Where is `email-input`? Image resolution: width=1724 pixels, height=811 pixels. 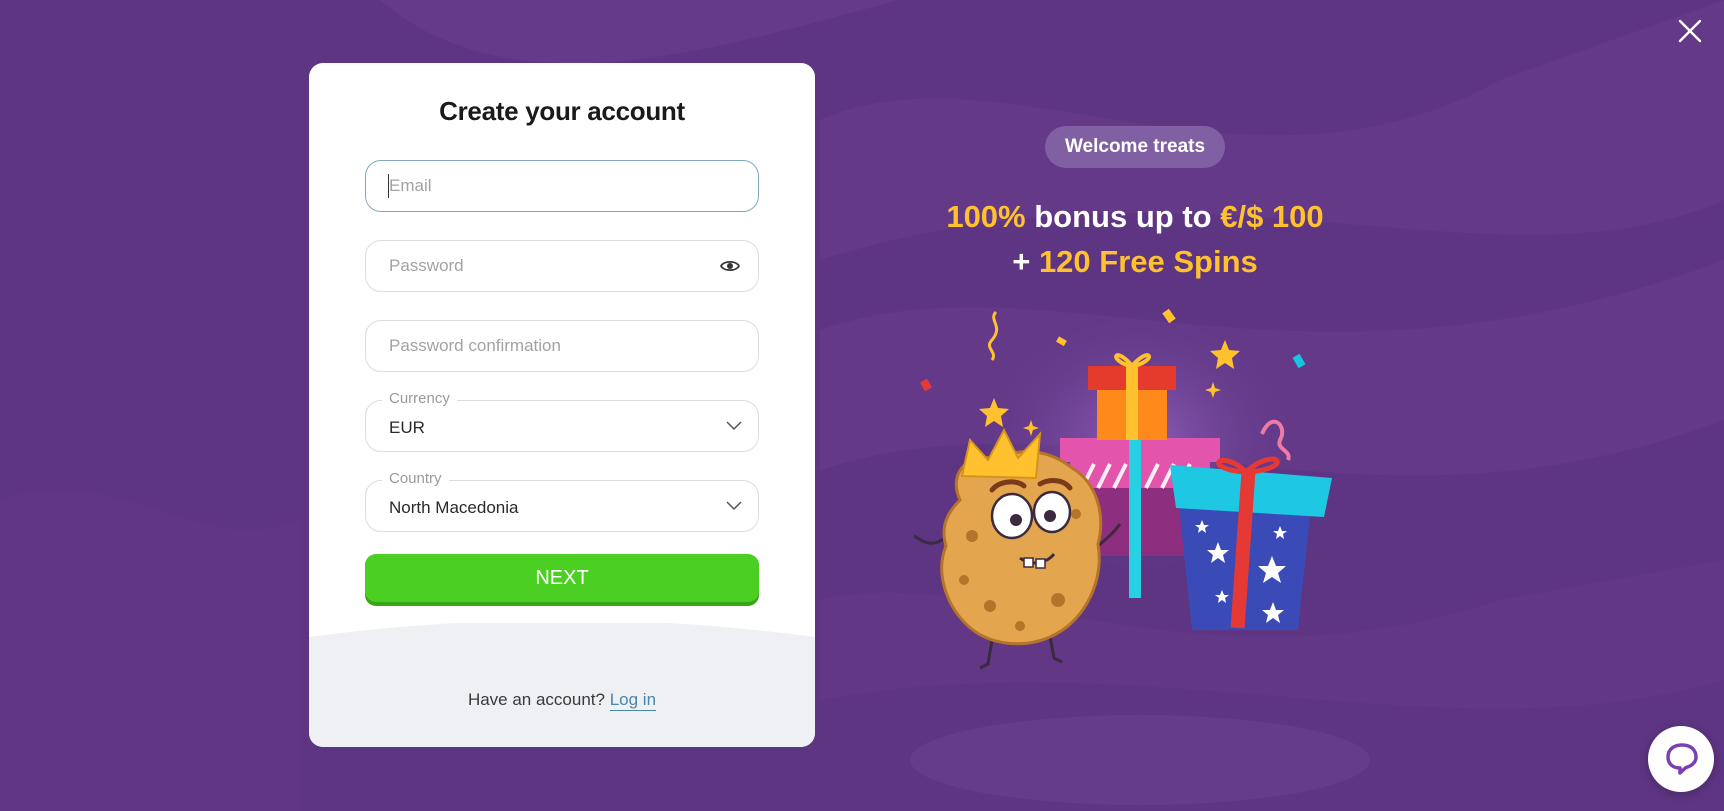 email-input is located at coordinates (549, 186).